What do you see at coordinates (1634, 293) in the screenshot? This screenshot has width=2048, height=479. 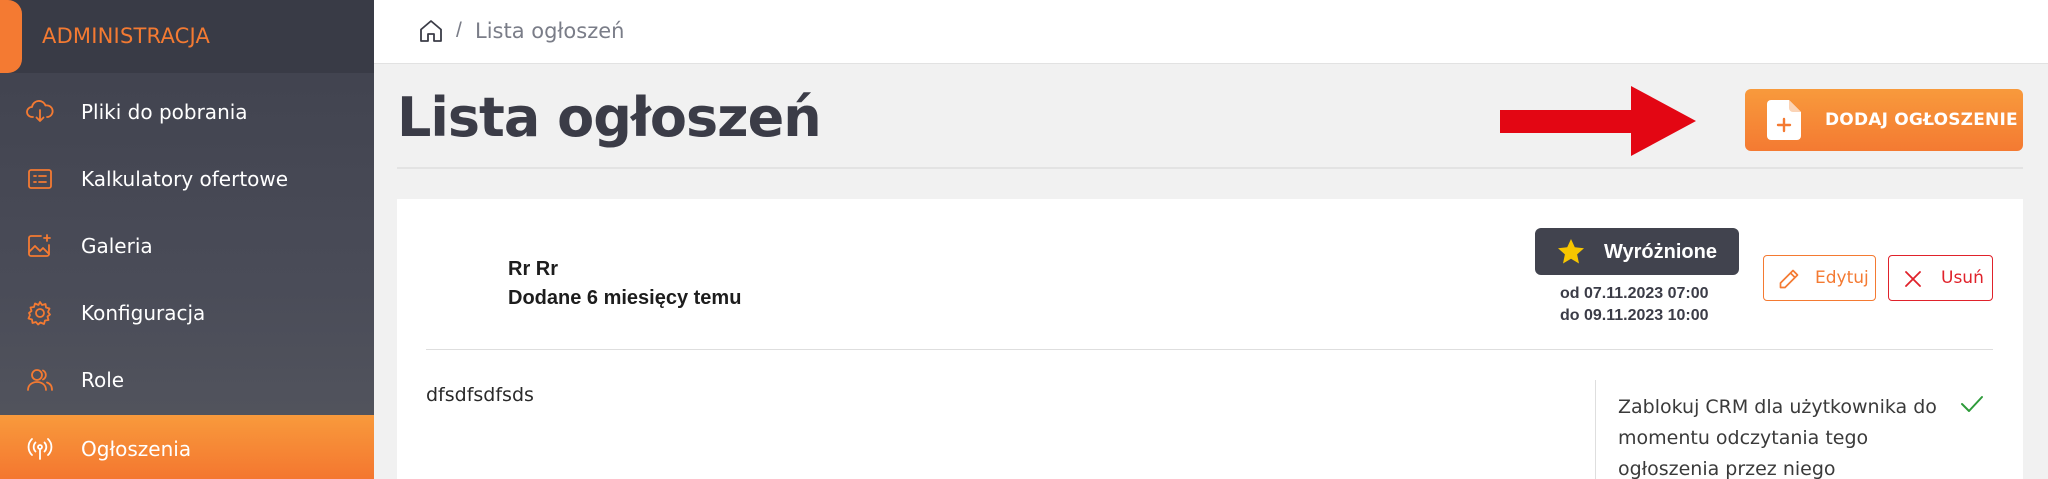 I see `featured-date-from: od 07.11.2023 07:00` at bounding box center [1634, 293].